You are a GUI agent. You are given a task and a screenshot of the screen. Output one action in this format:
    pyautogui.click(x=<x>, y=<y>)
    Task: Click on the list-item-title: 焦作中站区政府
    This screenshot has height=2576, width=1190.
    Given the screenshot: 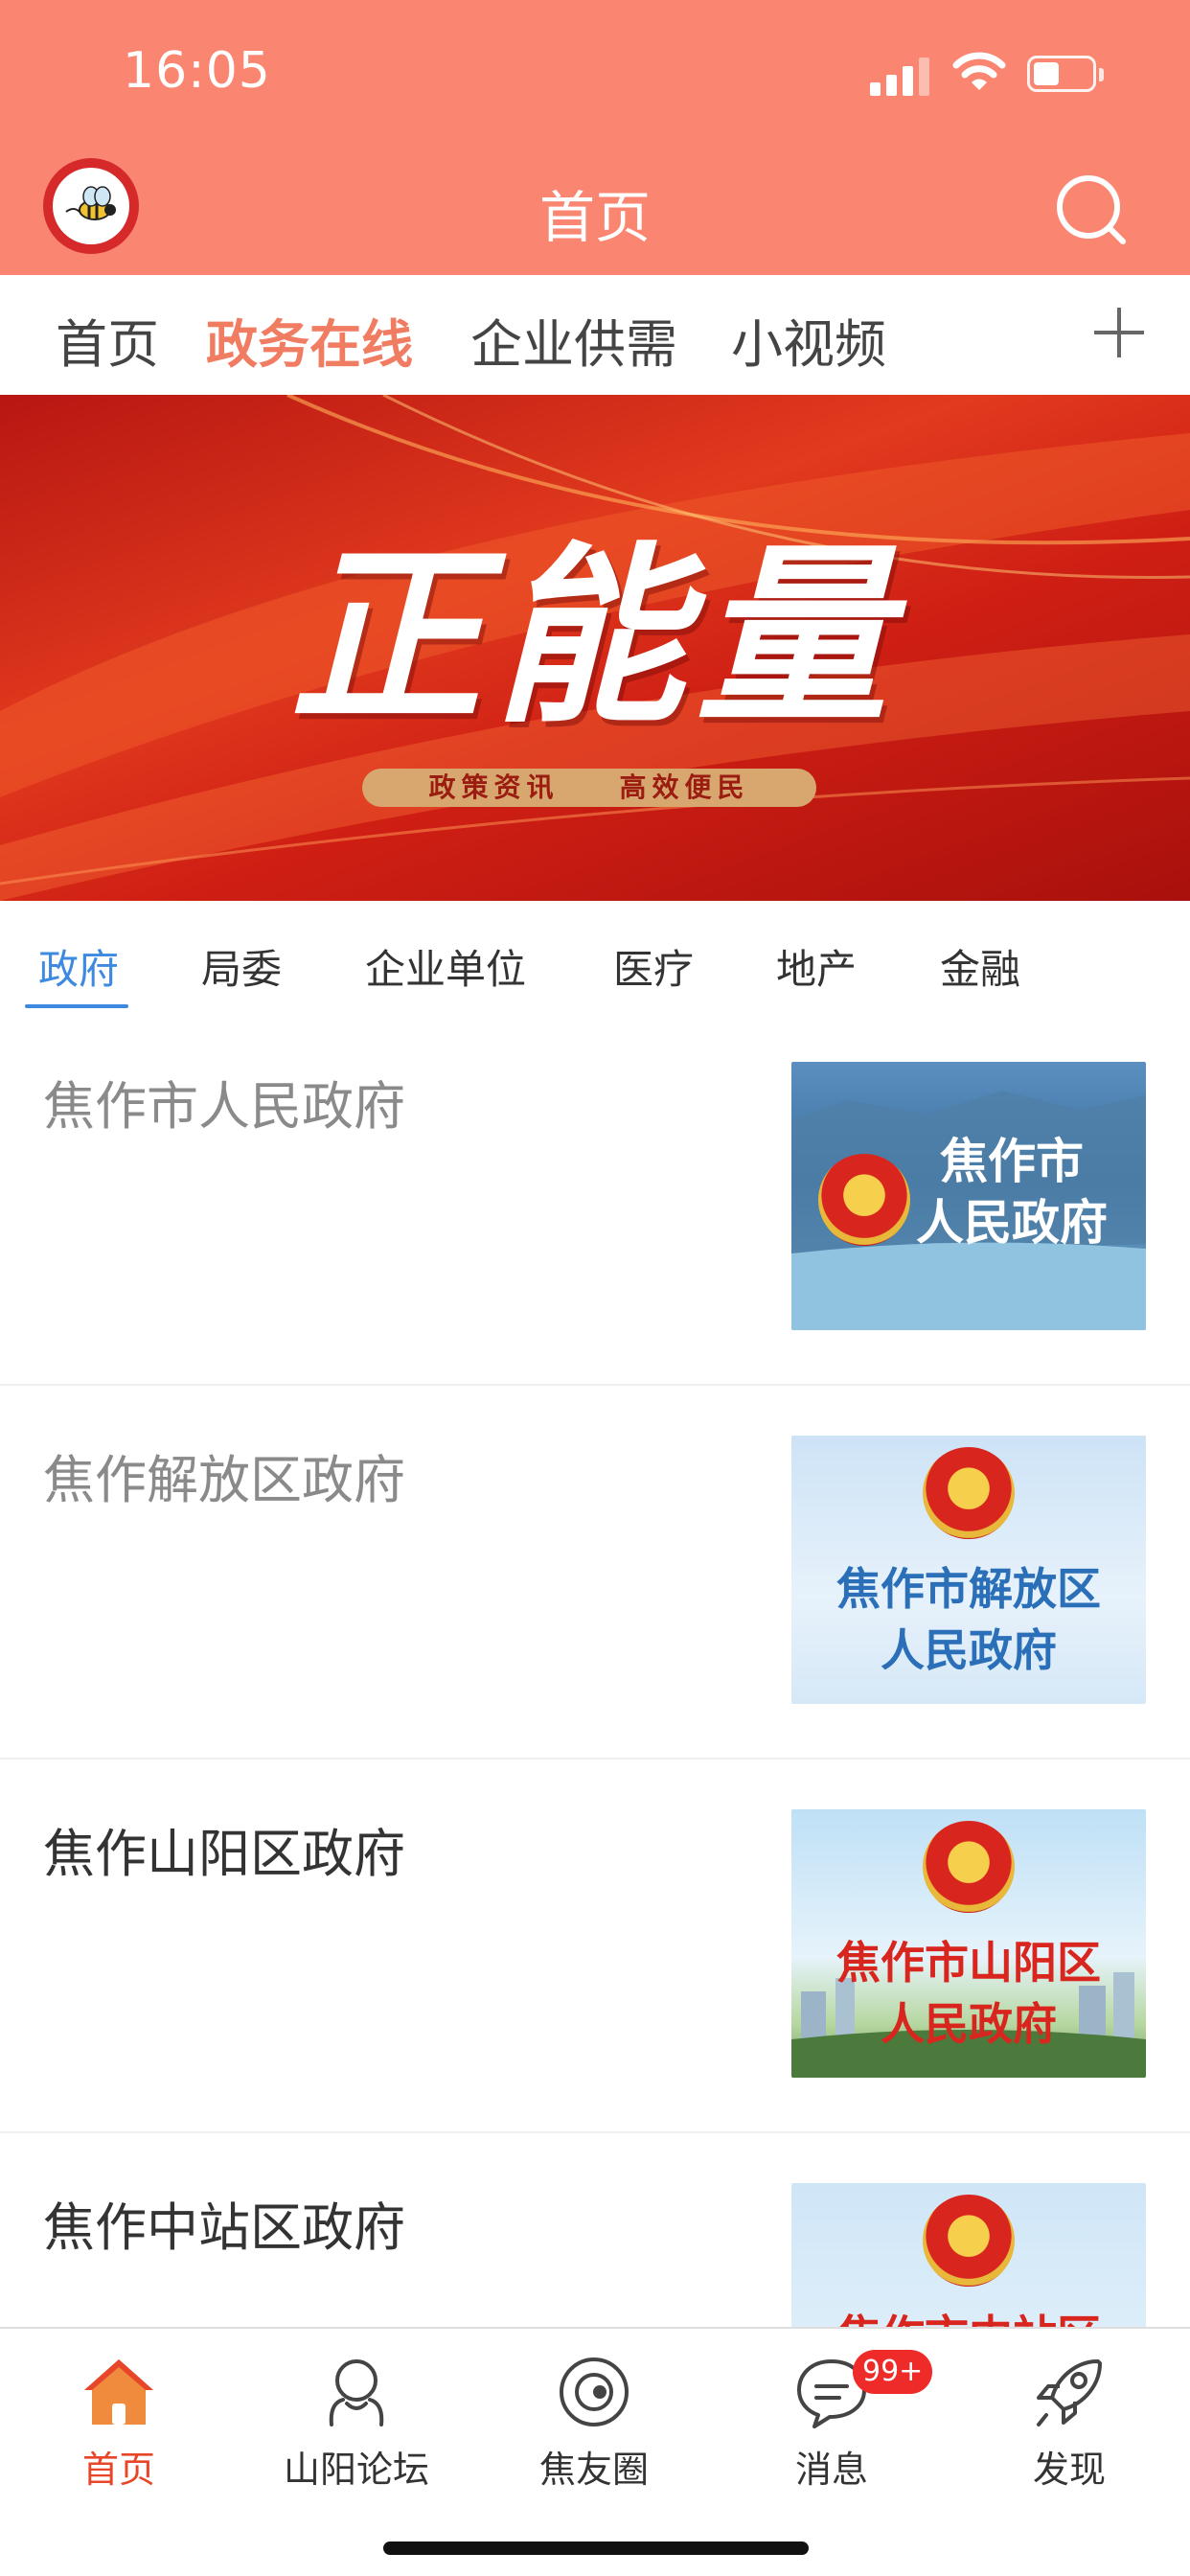 What is the action you would take?
    pyautogui.click(x=224, y=2227)
    